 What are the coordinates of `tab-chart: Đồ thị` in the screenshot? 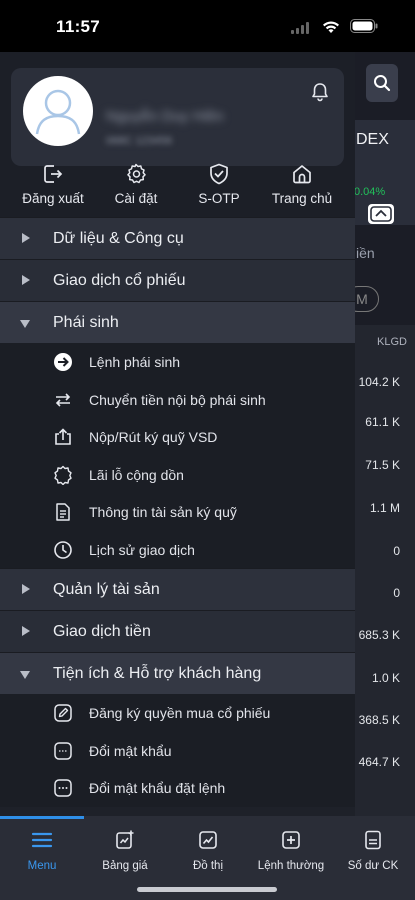 It's located at (208, 850).